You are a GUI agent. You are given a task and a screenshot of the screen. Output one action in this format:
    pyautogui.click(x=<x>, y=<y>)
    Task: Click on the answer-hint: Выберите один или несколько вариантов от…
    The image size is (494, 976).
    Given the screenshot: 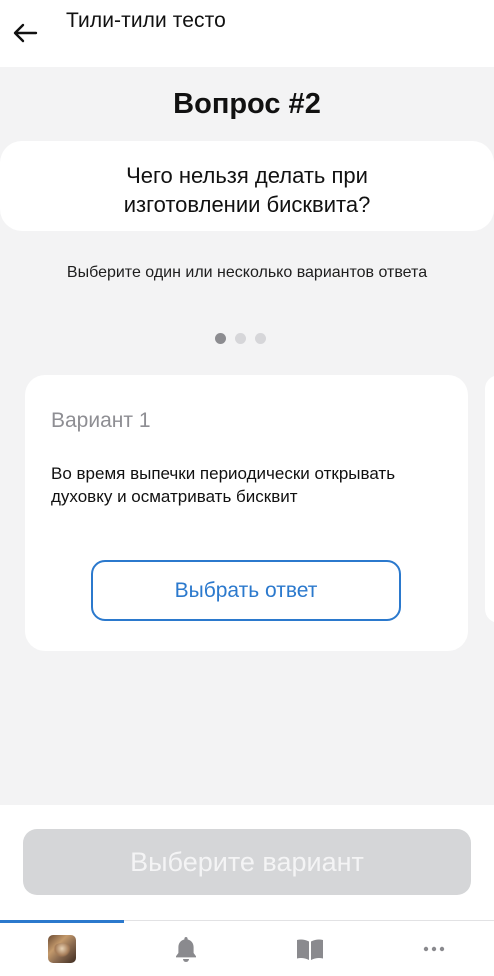 What is the action you would take?
    pyautogui.click(x=247, y=272)
    